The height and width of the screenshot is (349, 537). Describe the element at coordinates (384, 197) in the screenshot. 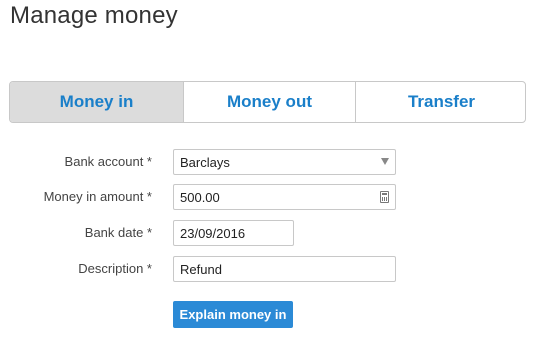

I see `calculator-icon` at that location.